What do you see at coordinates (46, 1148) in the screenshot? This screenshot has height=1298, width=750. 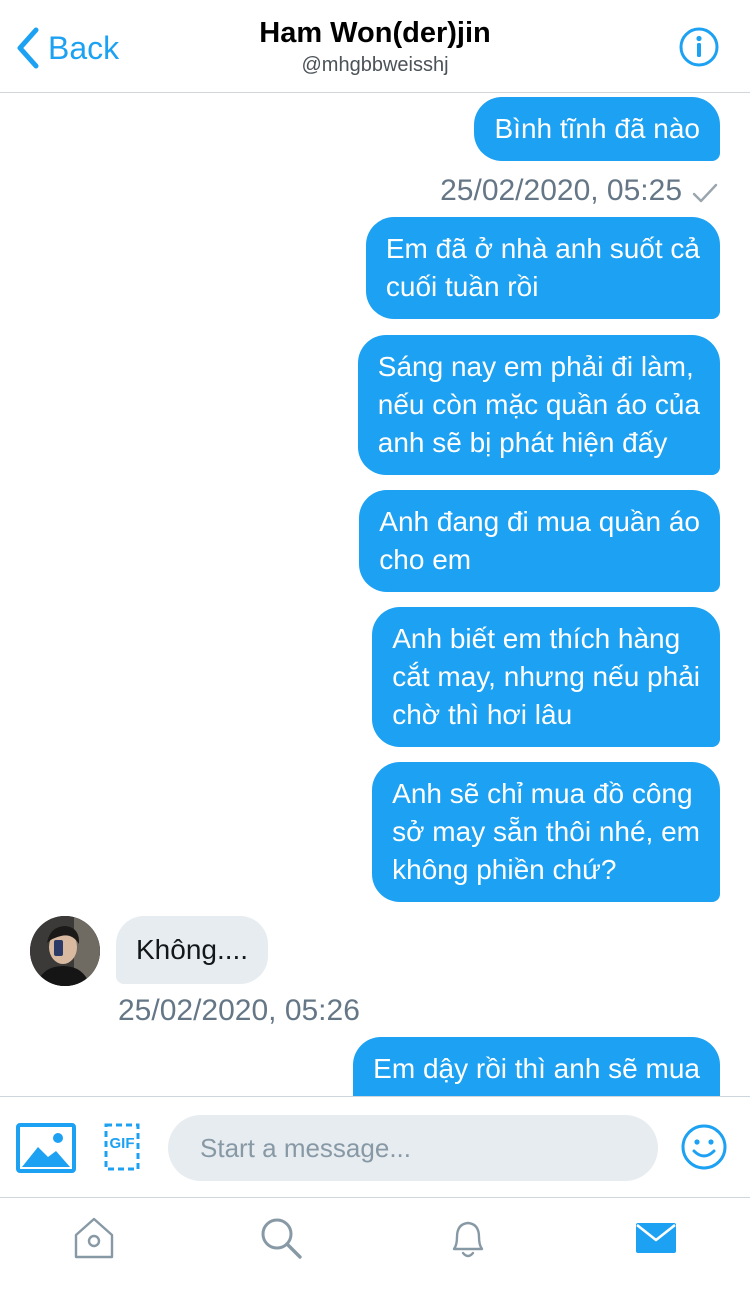 I see `image-icon` at bounding box center [46, 1148].